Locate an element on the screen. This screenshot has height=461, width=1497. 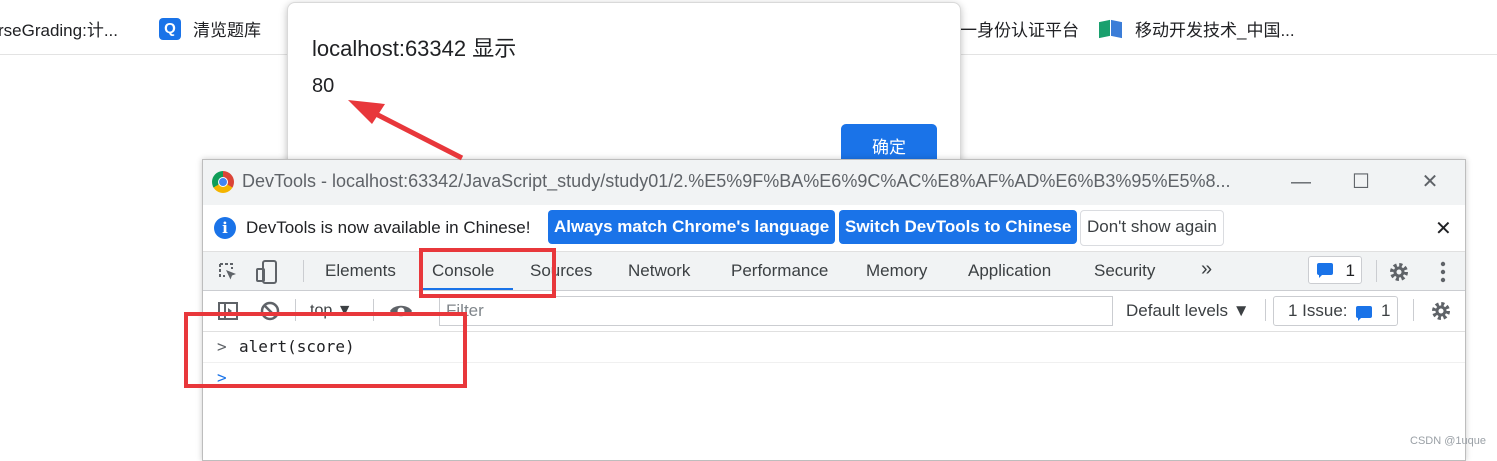
chrome-logo-icon is located at coordinates (223, 182).